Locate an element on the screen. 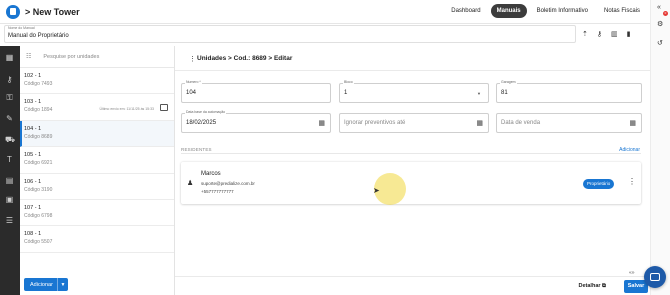 This screenshot has width=670, height=295. book-icon: ▥ is located at coordinates (614, 34).